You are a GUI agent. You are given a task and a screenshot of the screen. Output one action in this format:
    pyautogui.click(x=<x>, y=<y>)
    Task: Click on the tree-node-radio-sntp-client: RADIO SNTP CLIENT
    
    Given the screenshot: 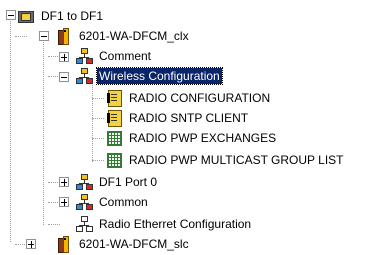 What is the action you would take?
    pyautogui.click(x=177, y=118)
    